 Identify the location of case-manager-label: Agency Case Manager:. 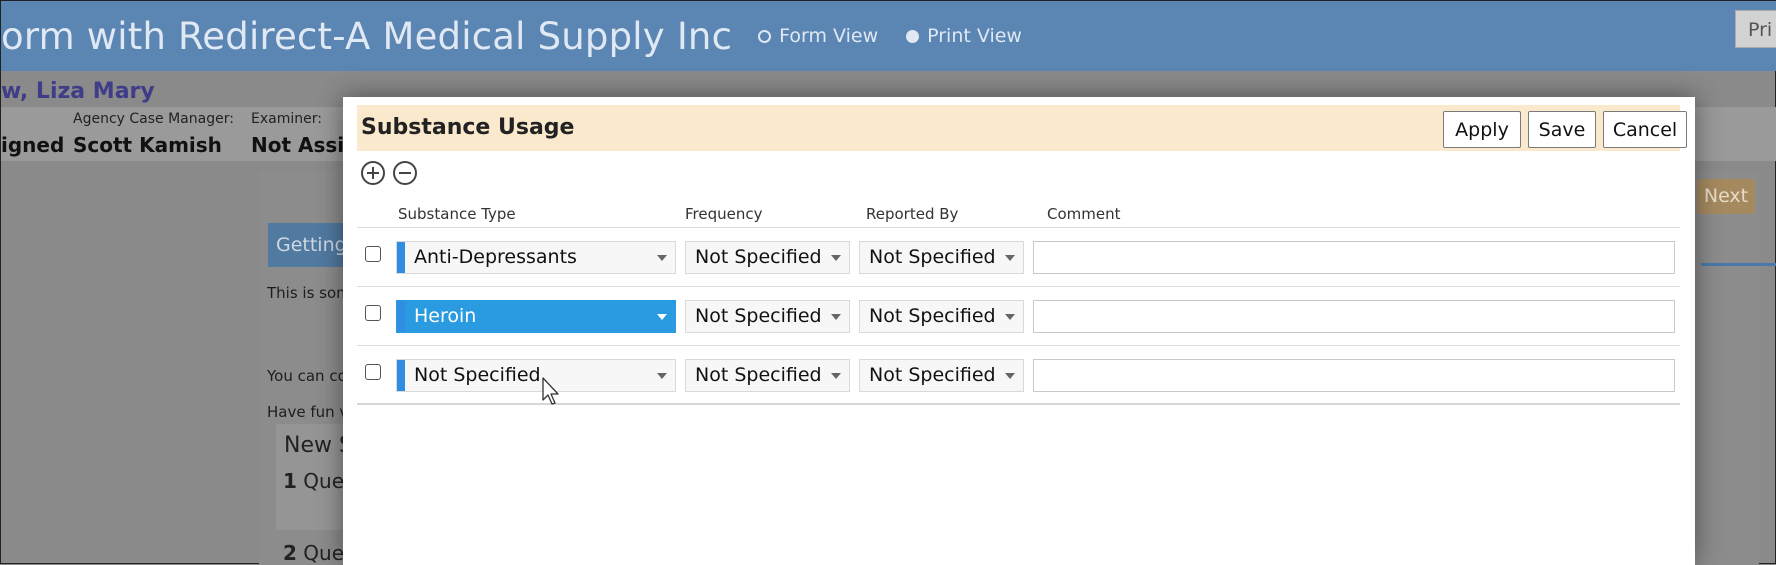
(153, 119).